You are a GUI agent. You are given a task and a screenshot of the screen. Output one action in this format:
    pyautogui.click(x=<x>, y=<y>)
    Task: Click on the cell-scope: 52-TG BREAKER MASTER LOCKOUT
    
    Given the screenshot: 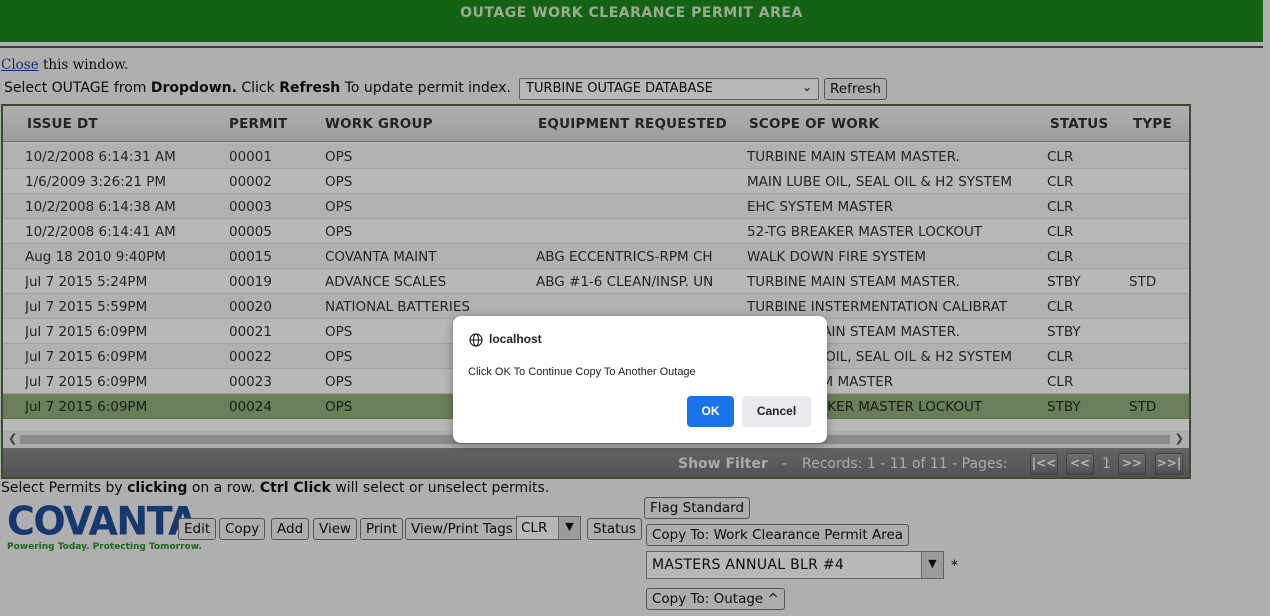 What is the action you would take?
    pyautogui.click(x=865, y=232)
    